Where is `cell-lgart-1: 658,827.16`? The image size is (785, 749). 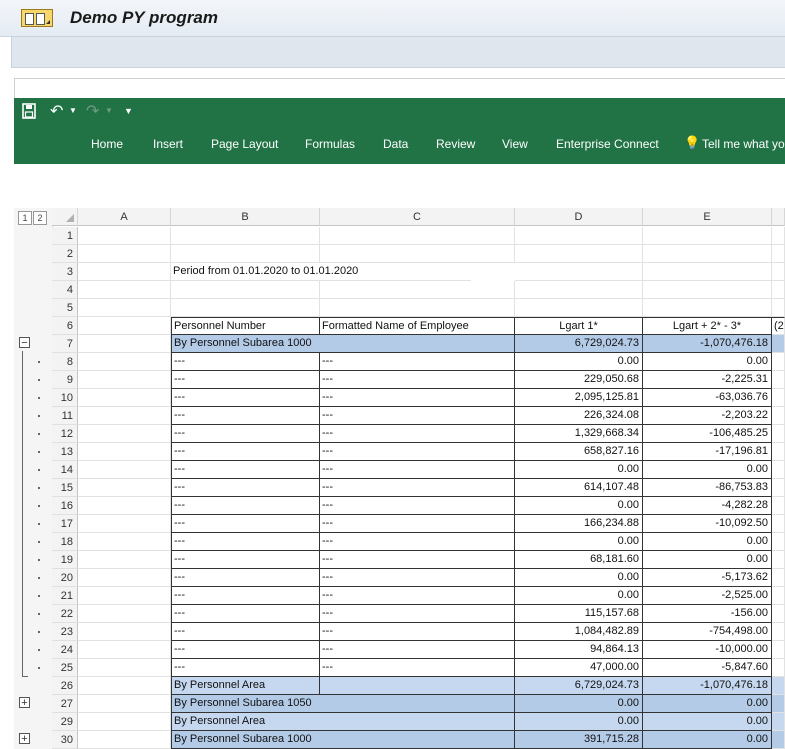
cell-lgart-1: 658,827.16 is located at coordinates (579, 452).